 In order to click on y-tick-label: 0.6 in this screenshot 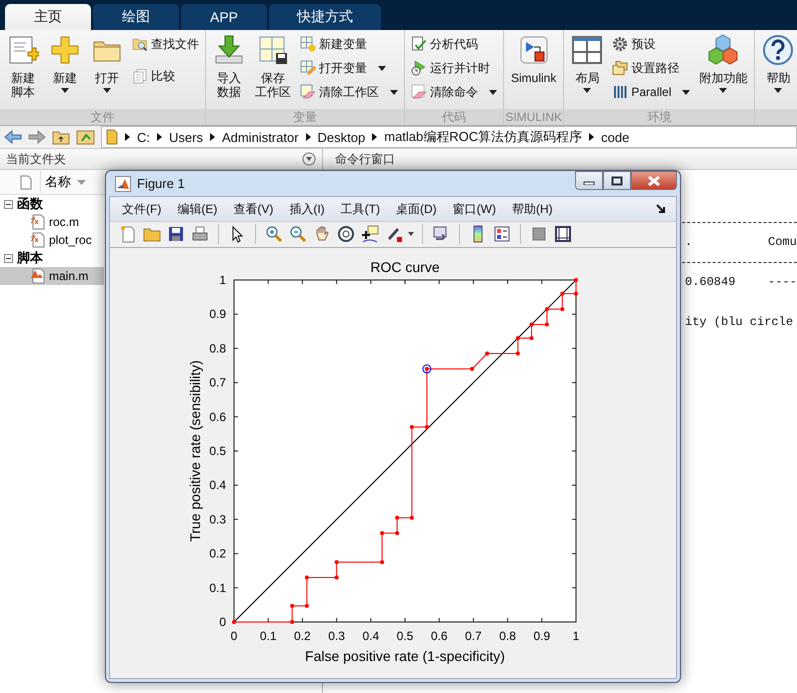, I will do `click(217, 417)`.